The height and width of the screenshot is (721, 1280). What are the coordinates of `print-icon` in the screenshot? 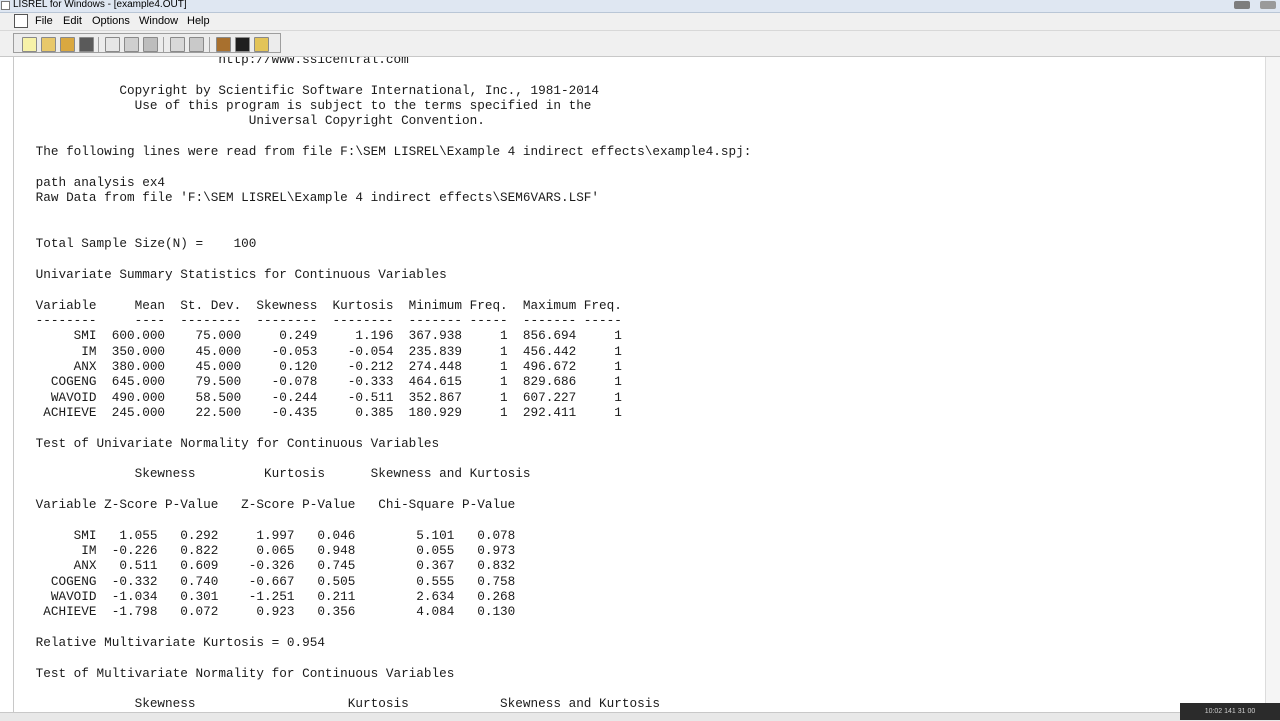 It's located at (223, 44).